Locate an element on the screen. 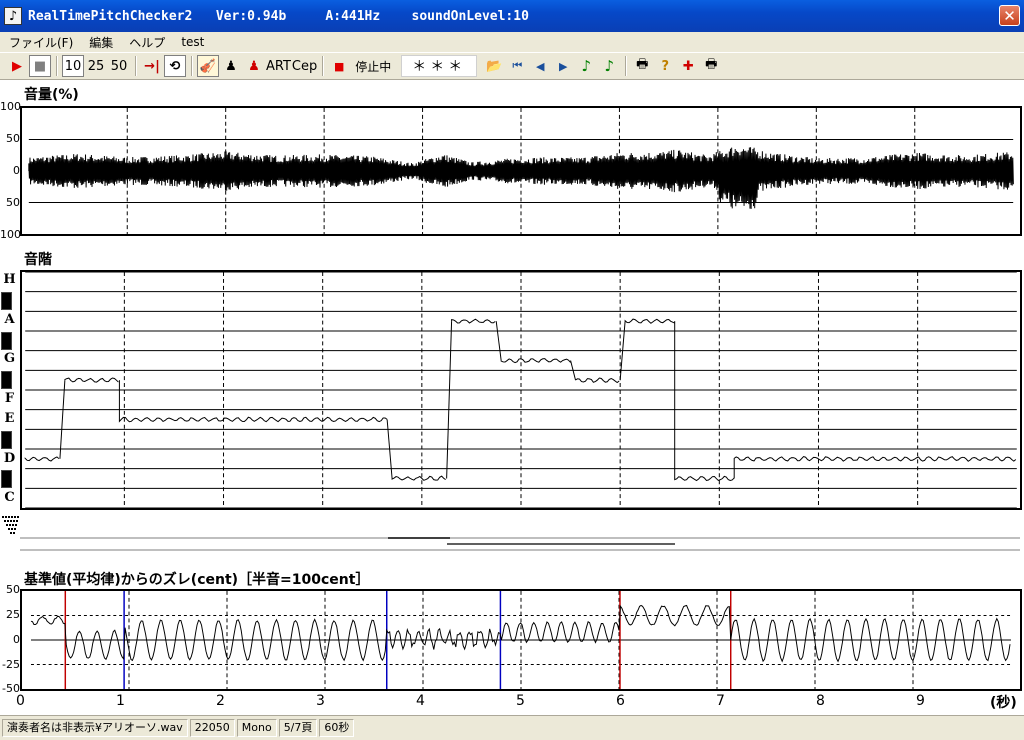  cent-deviation-plot is located at coordinates (521, 640).